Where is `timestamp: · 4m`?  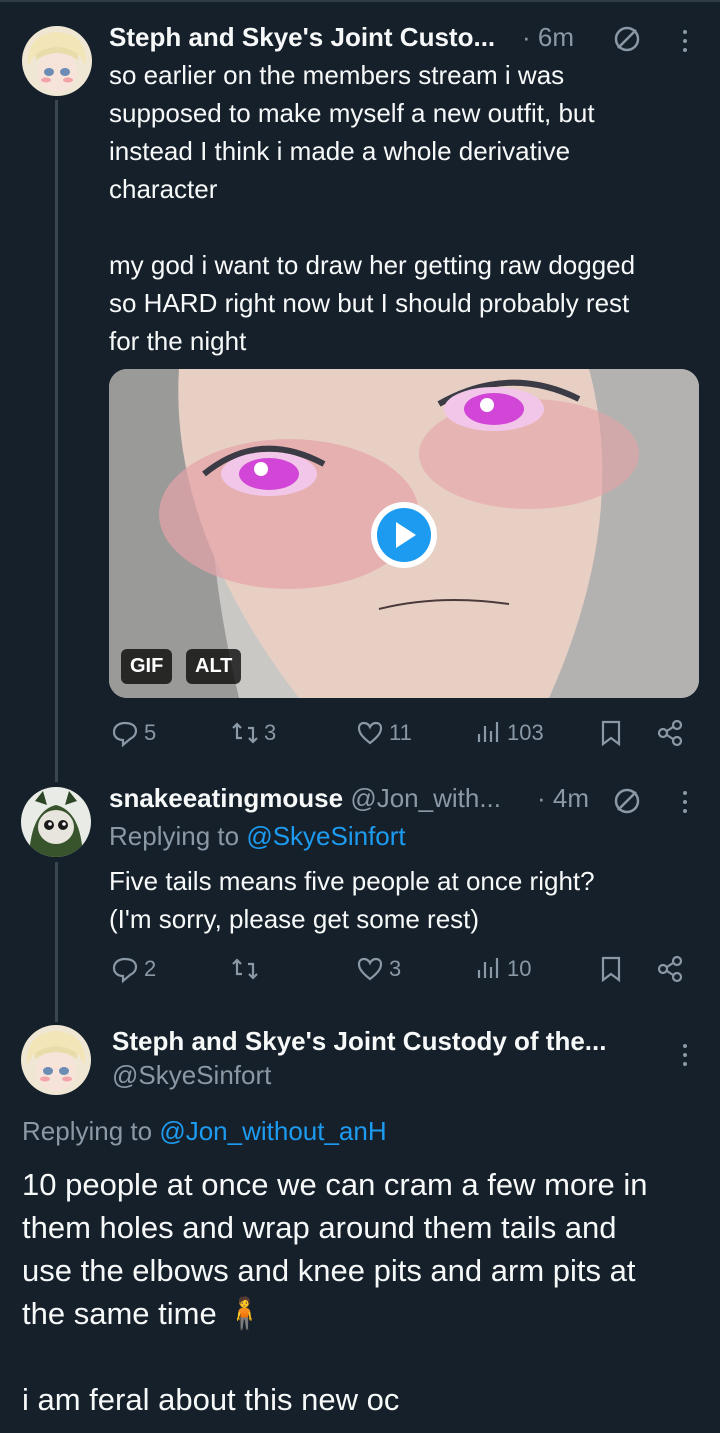
timestamp: · 4m is located at coordinates (563, 798).